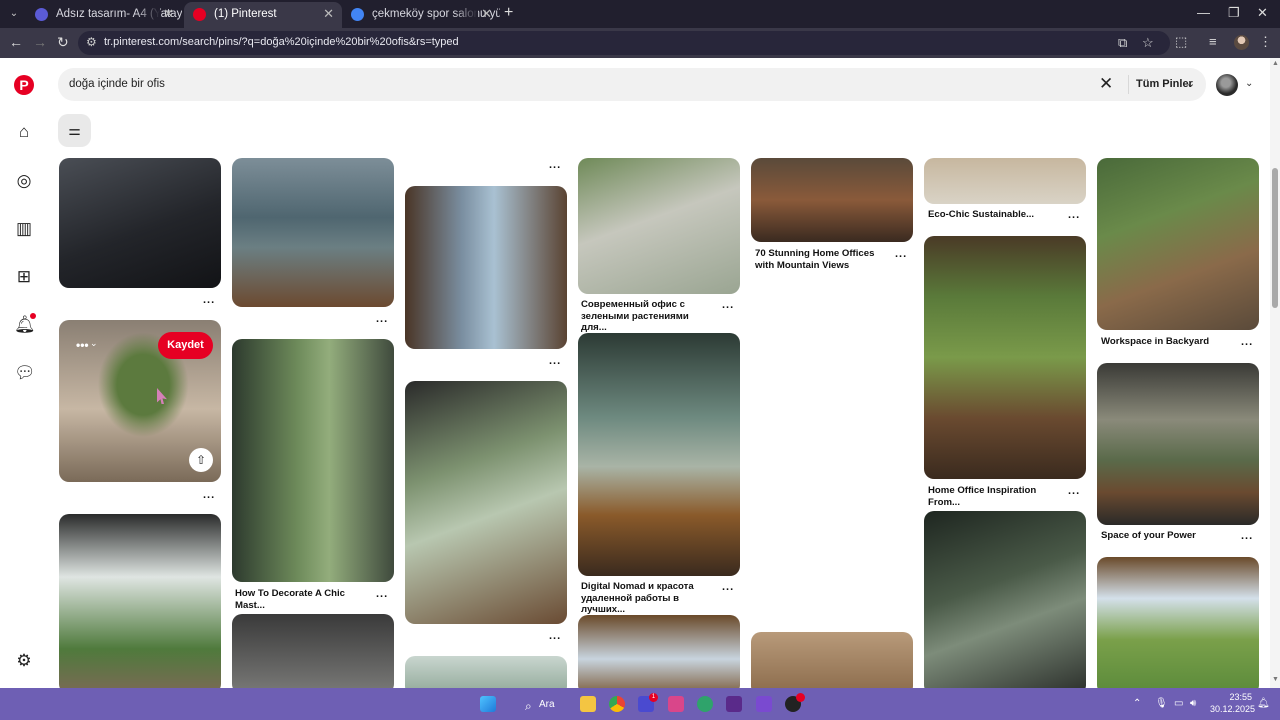 This screenshot has width=1280, height=720. I want to click on taskbar-search-label: Ara, so click(547, 704).